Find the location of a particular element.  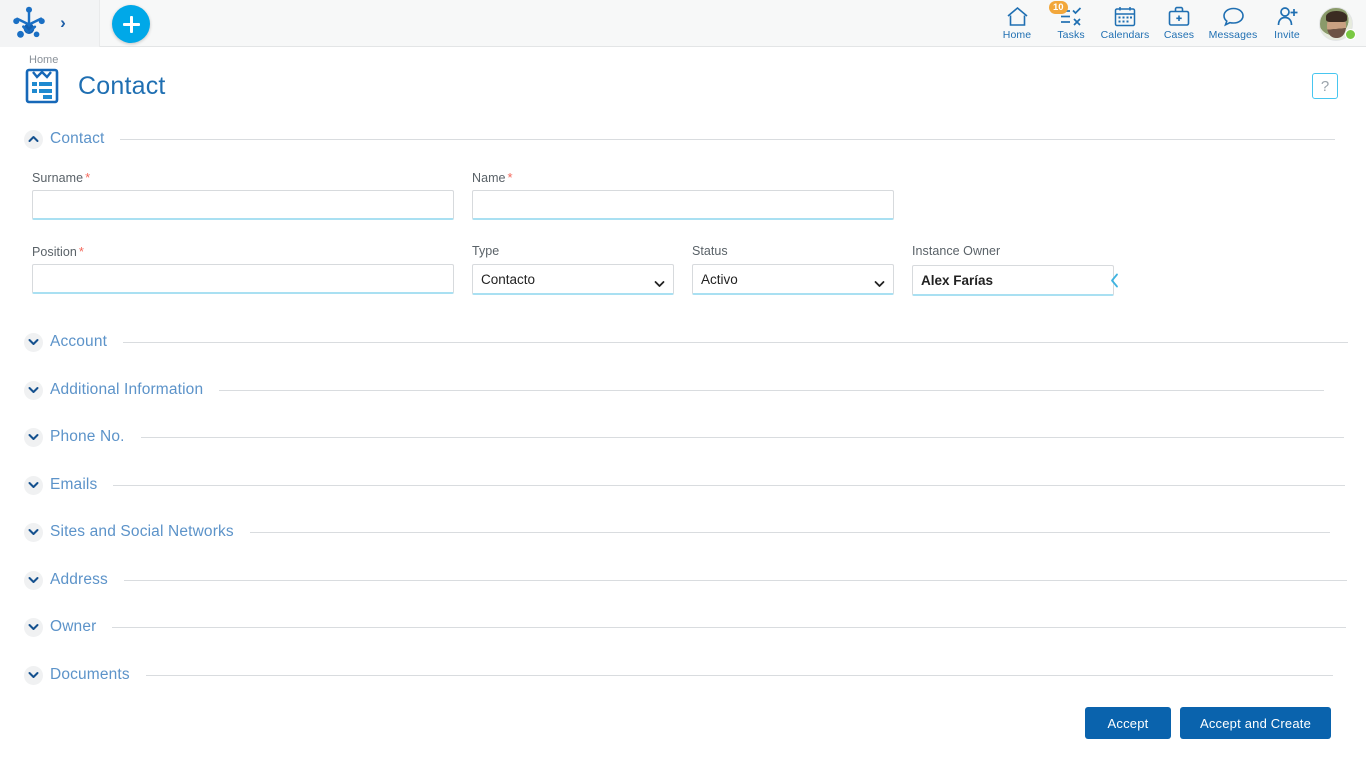

section-title-owner: Owner is located at coordinates (73, 626).